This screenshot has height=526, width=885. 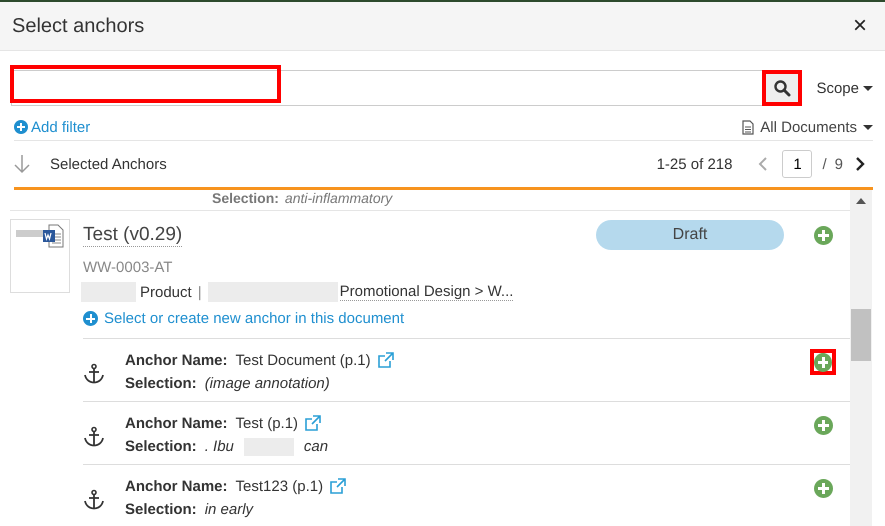 I want to click on documents-dropdown: All Documents, so click(x=807, y=127).